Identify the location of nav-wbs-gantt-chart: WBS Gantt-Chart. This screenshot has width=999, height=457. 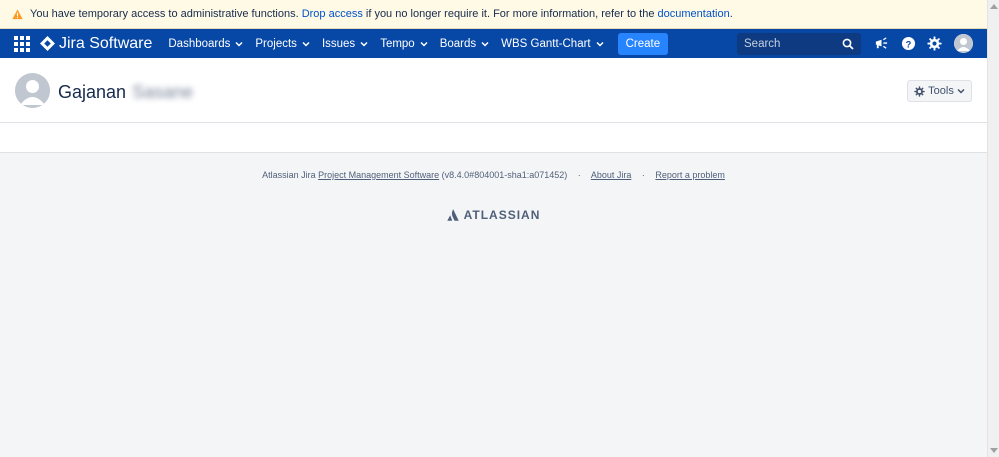
(552, 43).